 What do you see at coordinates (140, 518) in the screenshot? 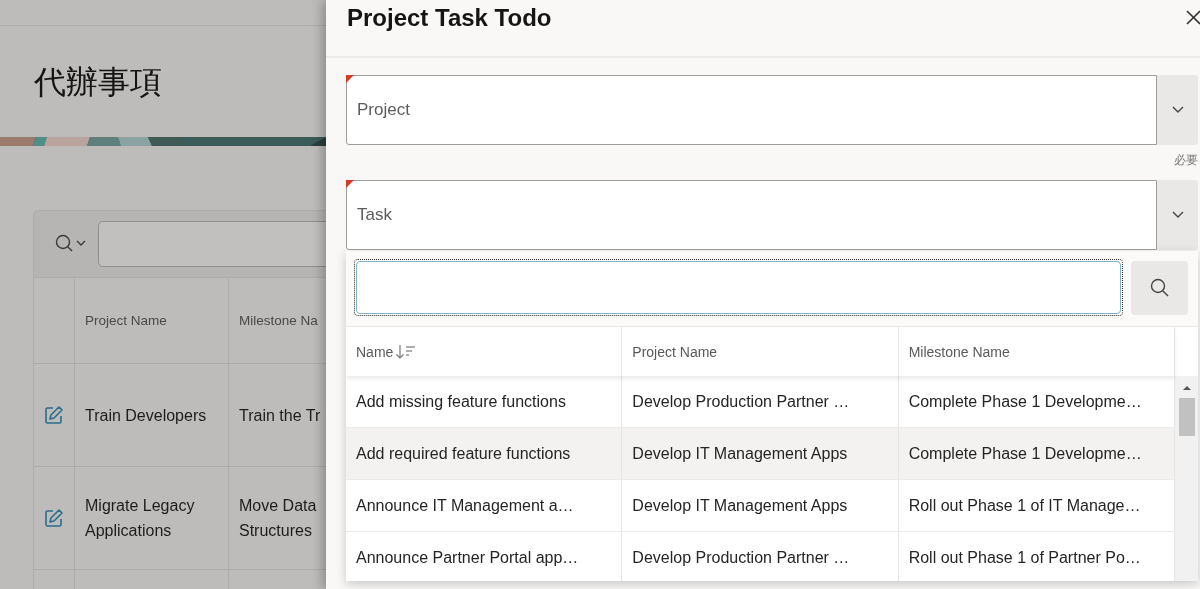
I see `table-cell-text: Migrate Legacy Applications` at bounding box center [140, 518].